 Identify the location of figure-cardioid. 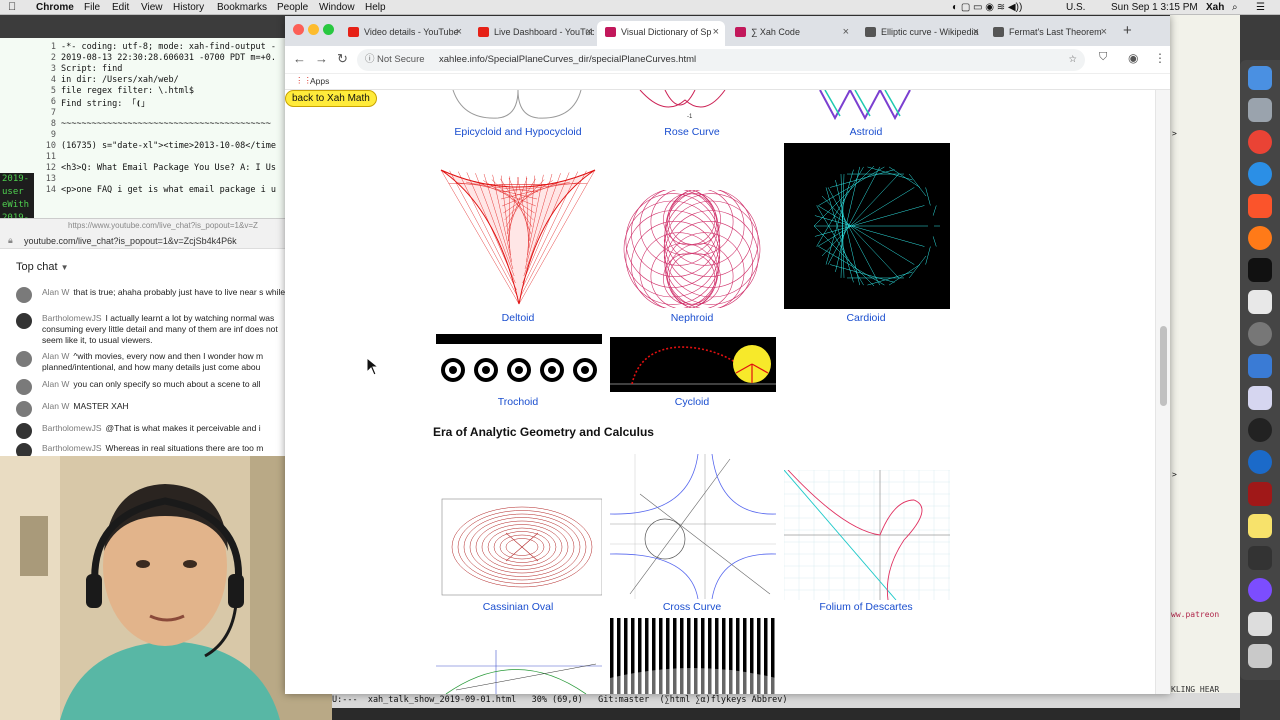
(867, 226).